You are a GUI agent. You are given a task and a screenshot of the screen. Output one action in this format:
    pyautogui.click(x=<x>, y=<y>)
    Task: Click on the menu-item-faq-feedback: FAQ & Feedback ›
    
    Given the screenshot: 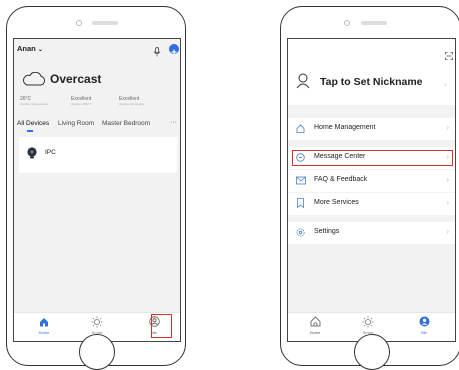 What is the action you would take?
    pyautogui.click(x=371, y=181)
    